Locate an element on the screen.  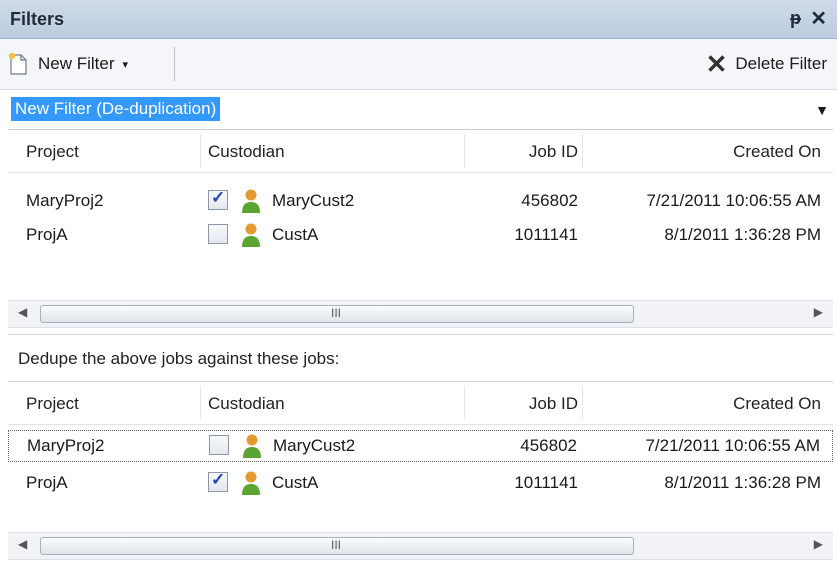
chevron-down-icon: ▼ is located at coordinates (822, 110).